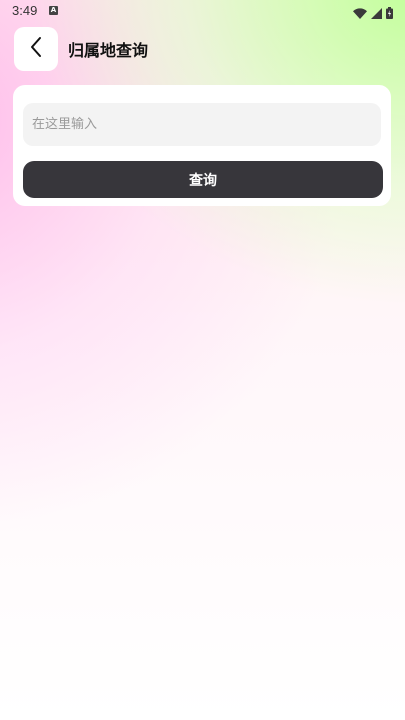 The height and width of the screenshot is (720, 405). I want to click on status-time: 3:49, so click(25, 10).